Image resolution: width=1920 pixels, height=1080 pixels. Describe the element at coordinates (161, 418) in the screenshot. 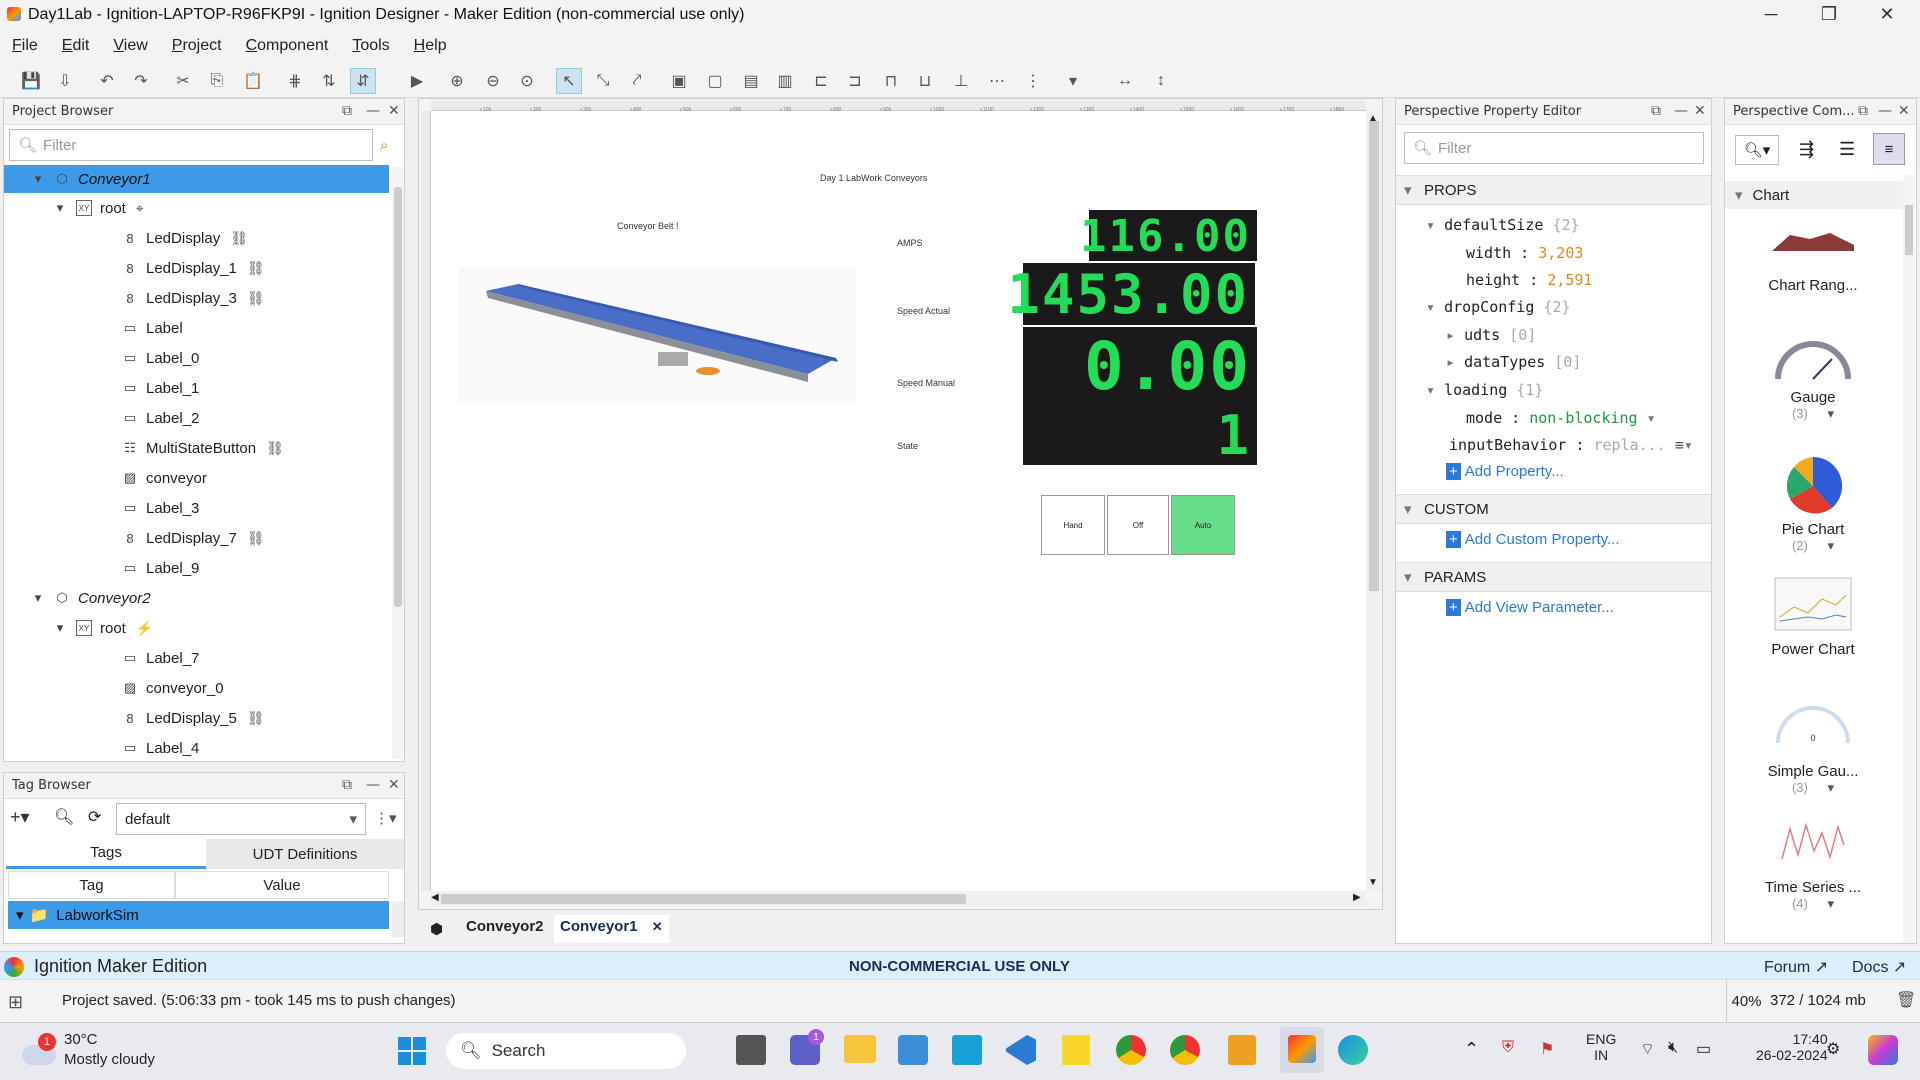

I see `tree-item-label-2: ▭ Label_2` at that location.